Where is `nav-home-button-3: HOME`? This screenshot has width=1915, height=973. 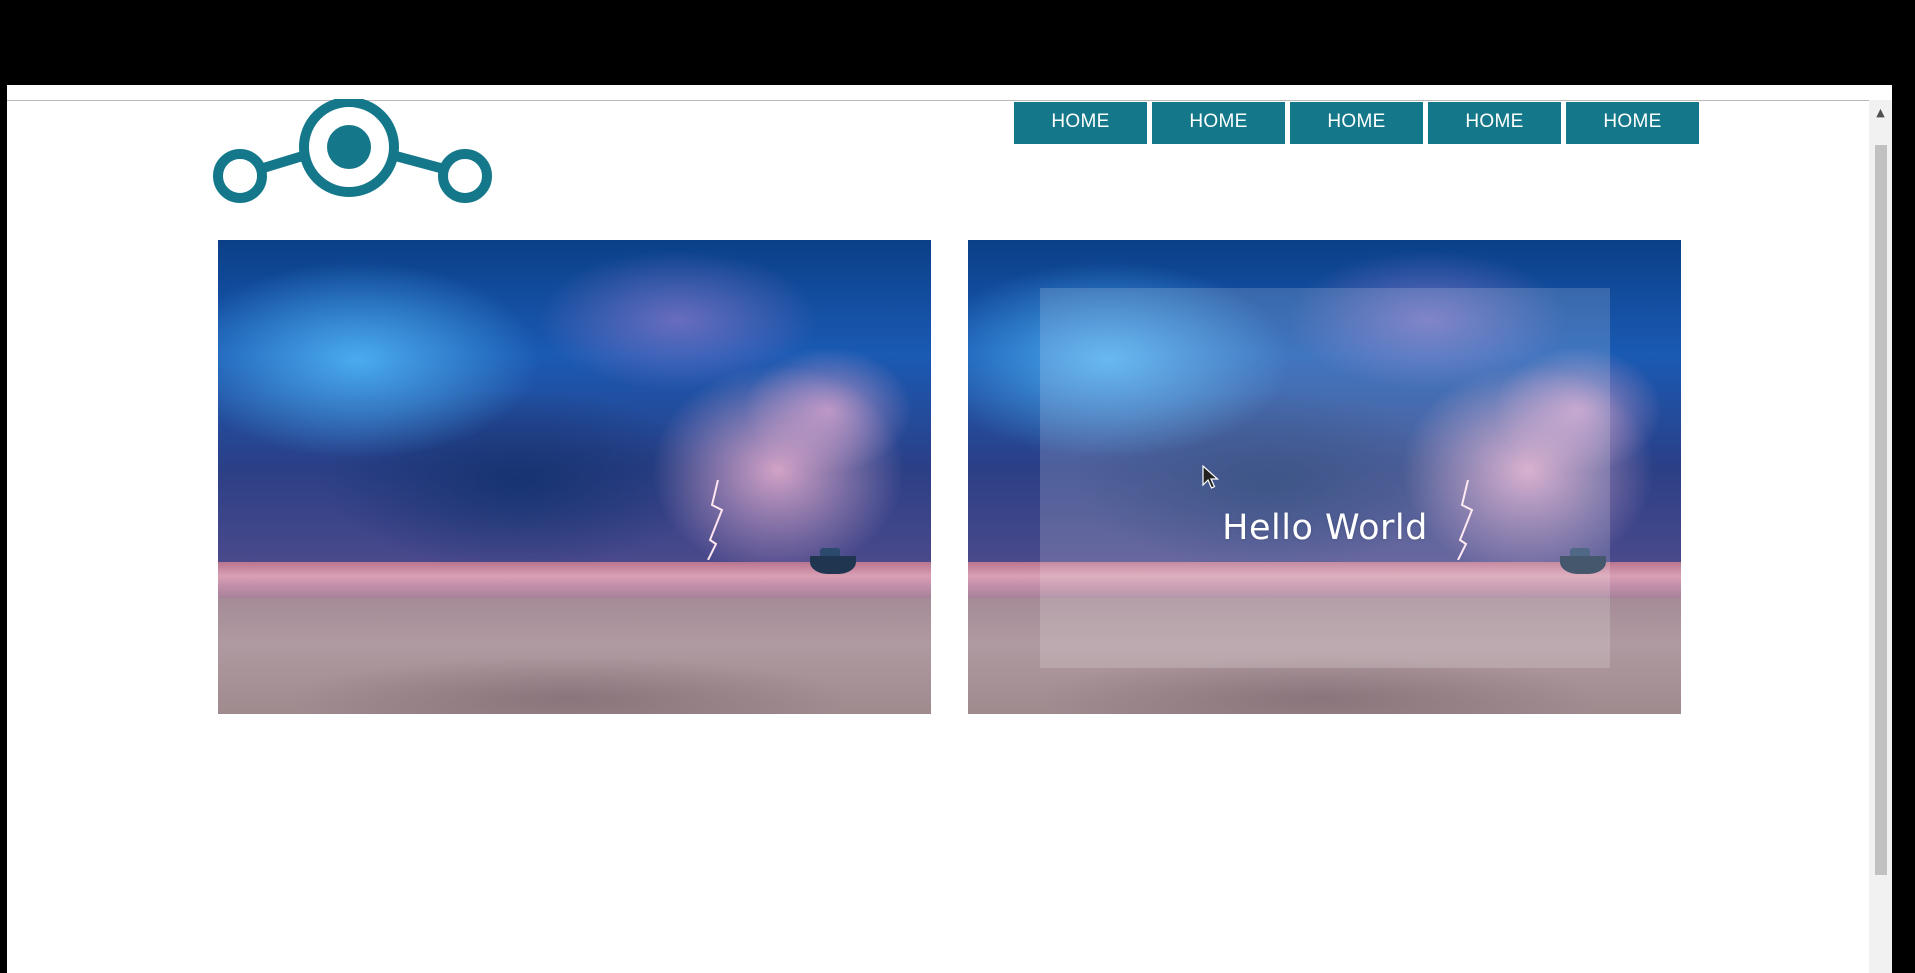
nav-home-button-3: HOME is located at coordinates (1356, 123).